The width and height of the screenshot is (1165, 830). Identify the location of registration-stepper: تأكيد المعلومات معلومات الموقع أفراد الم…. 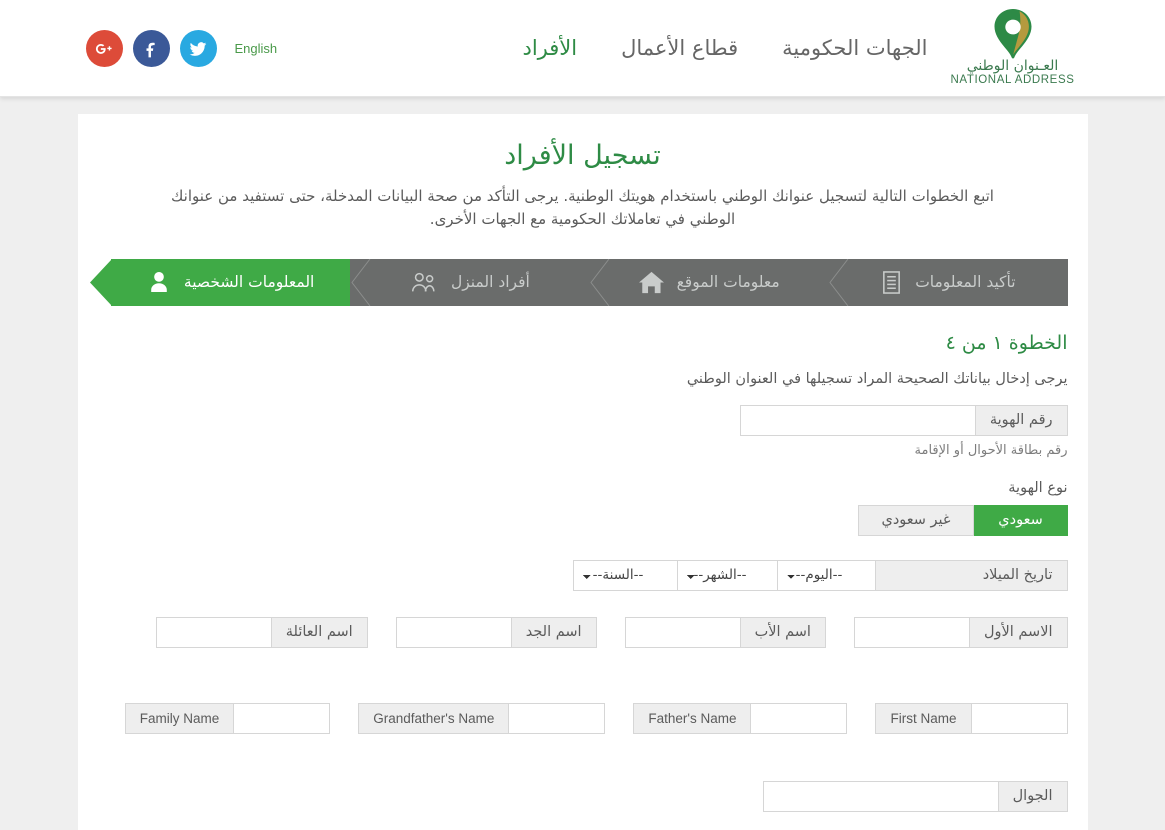
(578, 282).